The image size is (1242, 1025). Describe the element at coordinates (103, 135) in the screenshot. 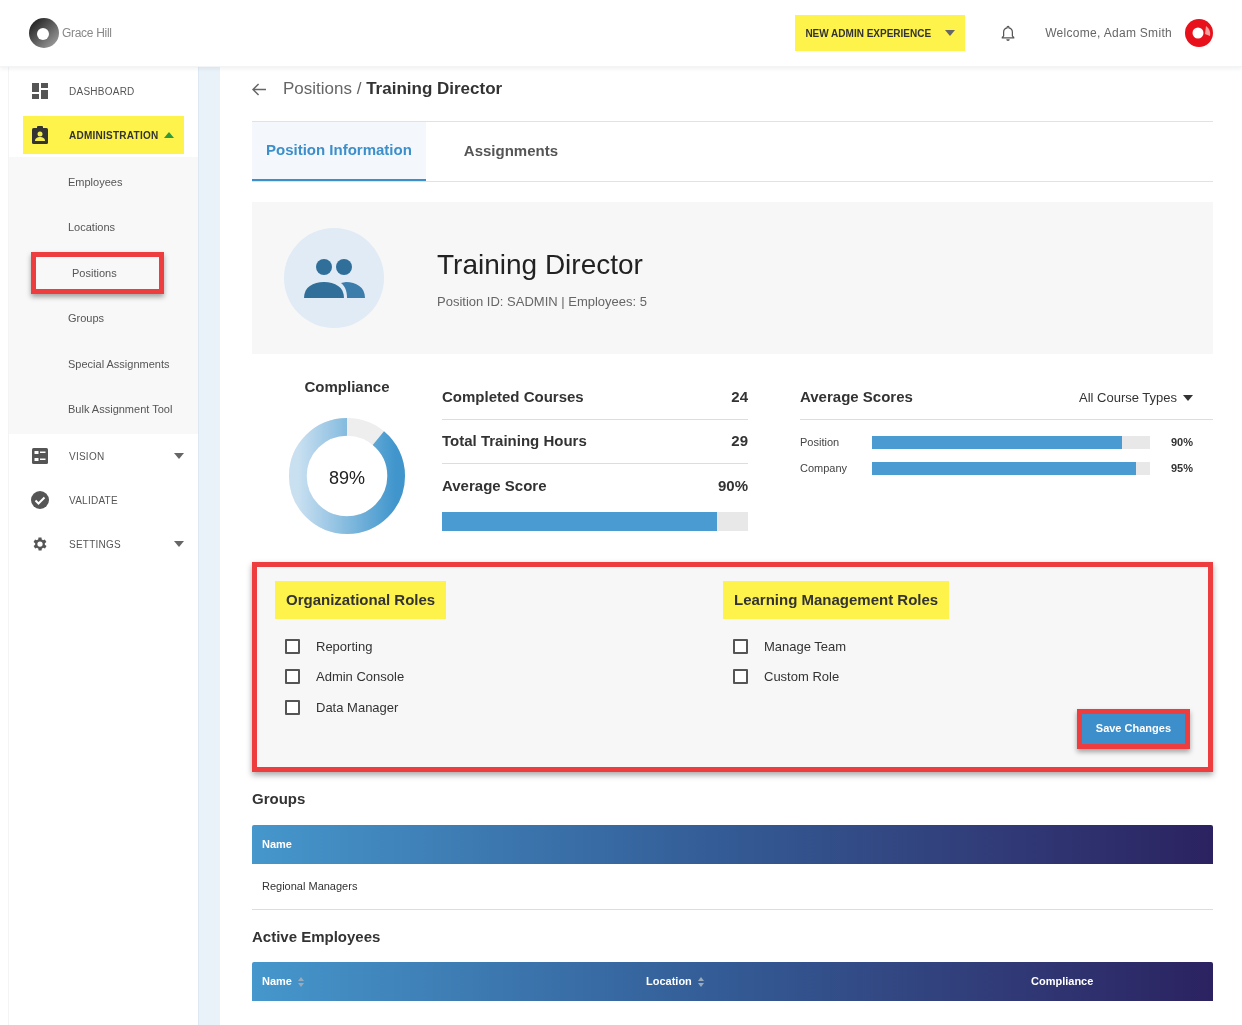

I see `sidebar-item: ADMINISTRATION` at that location.